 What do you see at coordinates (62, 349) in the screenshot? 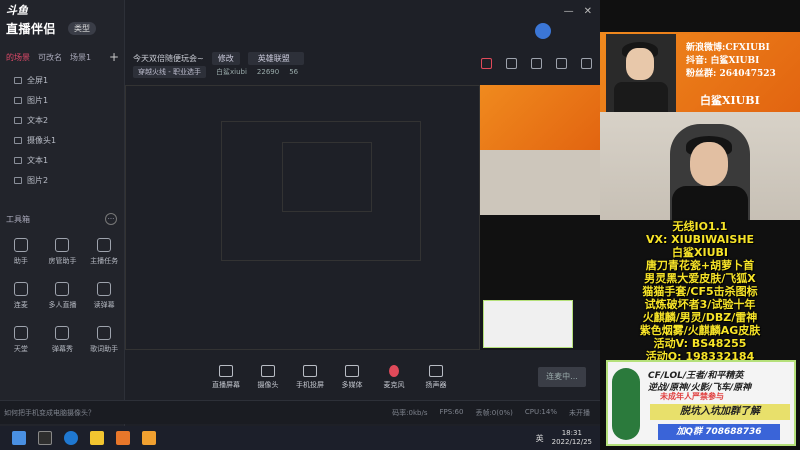
I see `tool-label: 弹幕秀` at bounding box center [62, 349].